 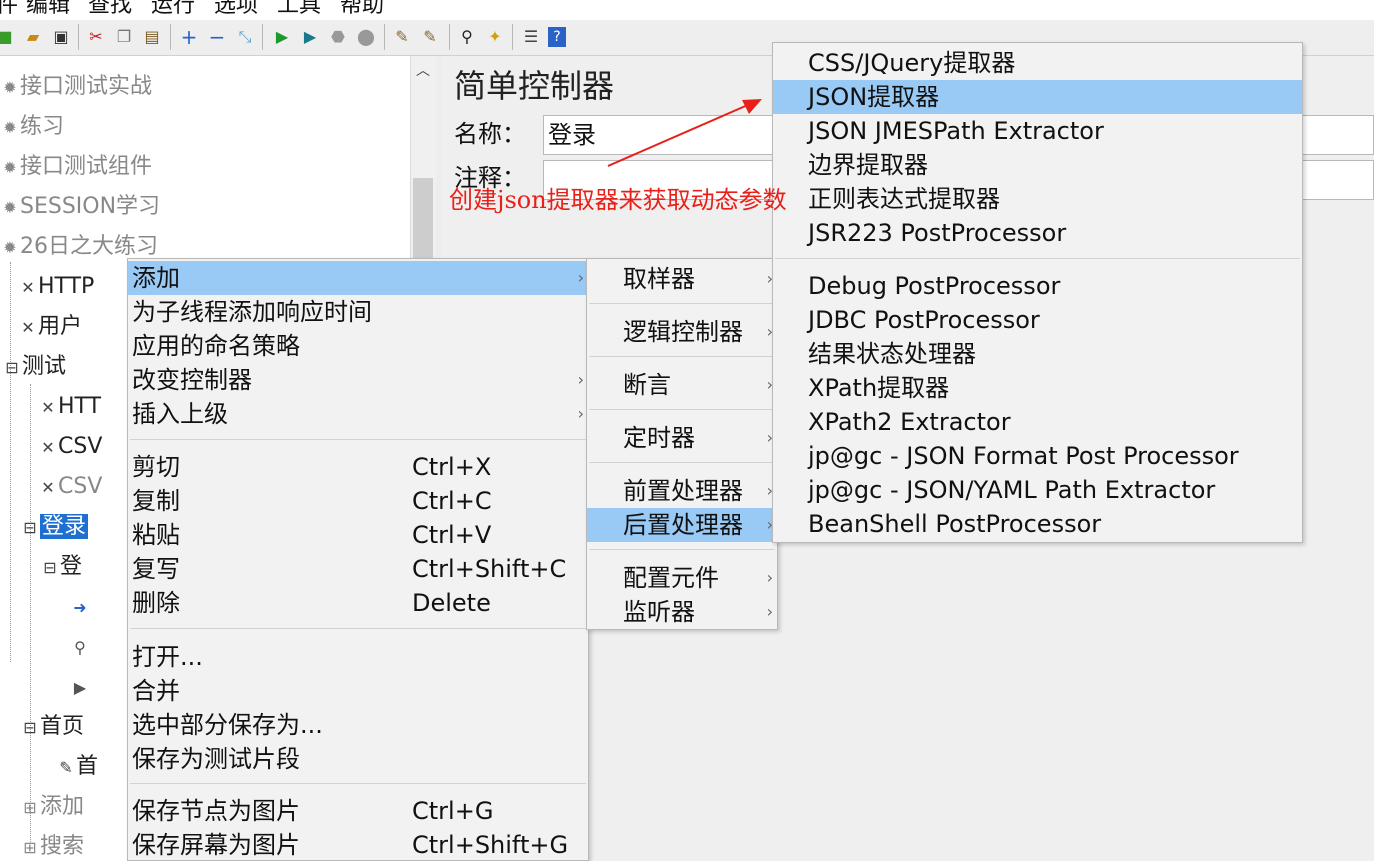 What do you see at coordinates (531, 37) in the screenshot?
I see `function-helper-icon: ☰` at bounding box center [531, 37].